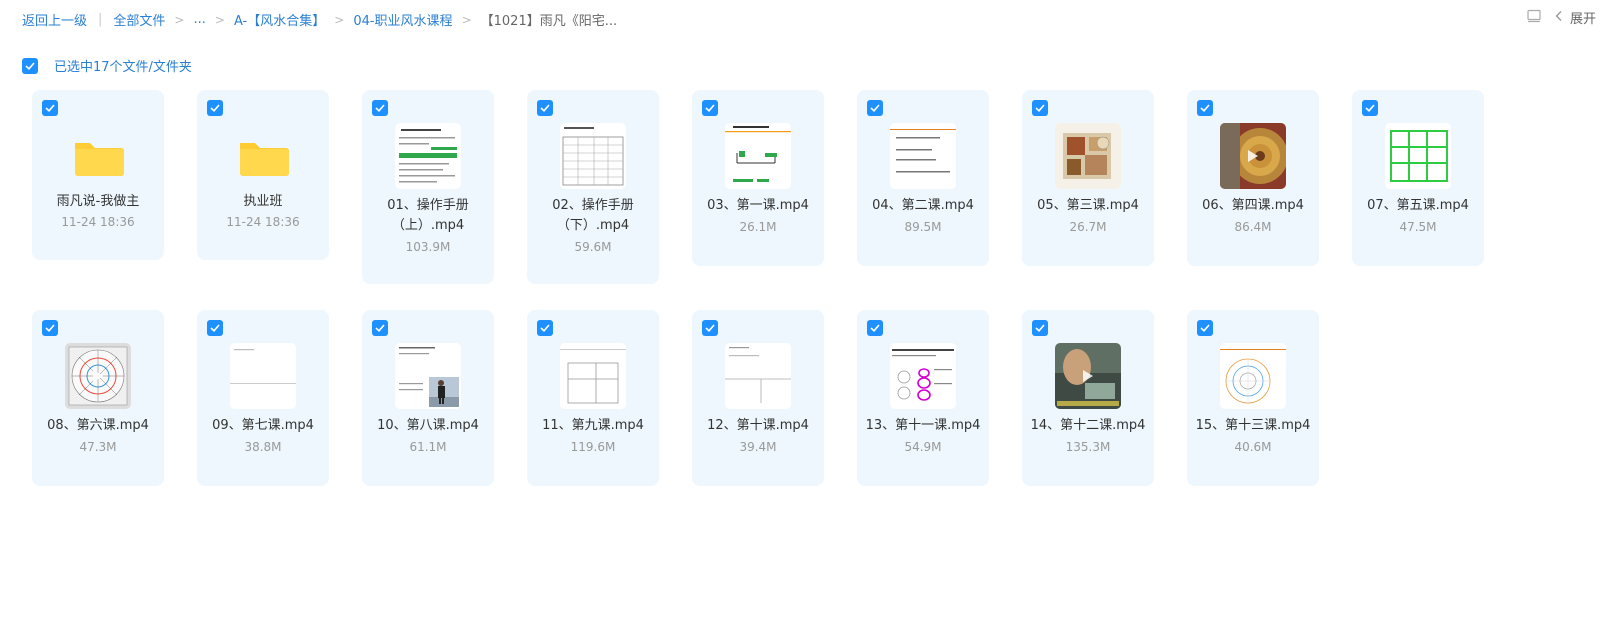 The height and width of the screenshot is (644, 1614). Describe the element at coordinates (1088, 206) in the screenshot. I see `file-name: 05、第三课.mp4` at that location.